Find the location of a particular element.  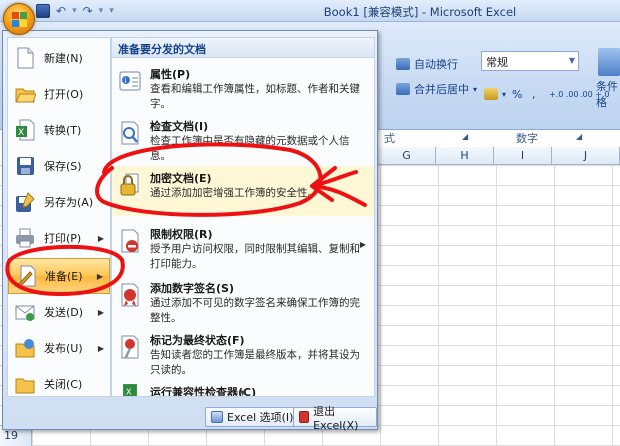

merge-center-icon is located at coordinates (403, 89).